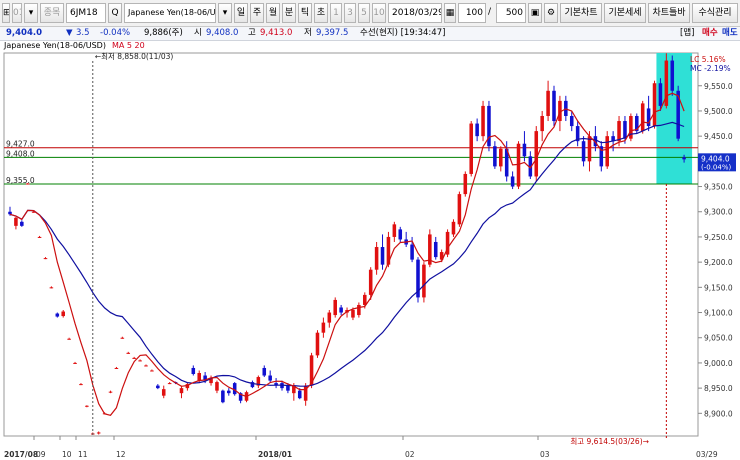  Describe the element at coordinates (67, 454) in the screenshot. I see `x-tick-label: 10` at that location.